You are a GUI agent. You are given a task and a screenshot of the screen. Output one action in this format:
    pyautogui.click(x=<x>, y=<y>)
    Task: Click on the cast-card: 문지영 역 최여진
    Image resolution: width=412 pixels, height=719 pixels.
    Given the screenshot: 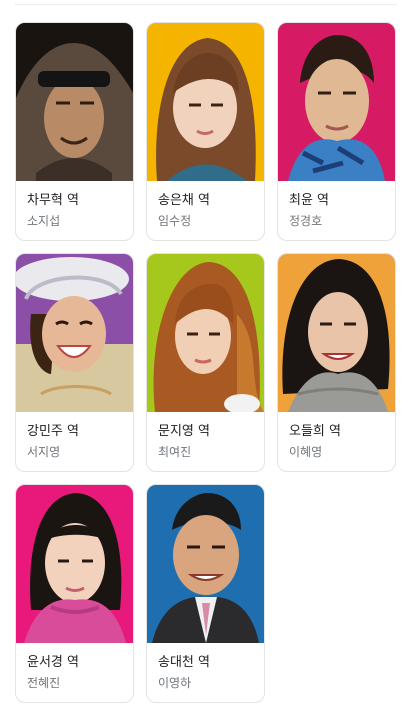 What is the action you would take?
    pyautogui.click(x=205, y=362)
    